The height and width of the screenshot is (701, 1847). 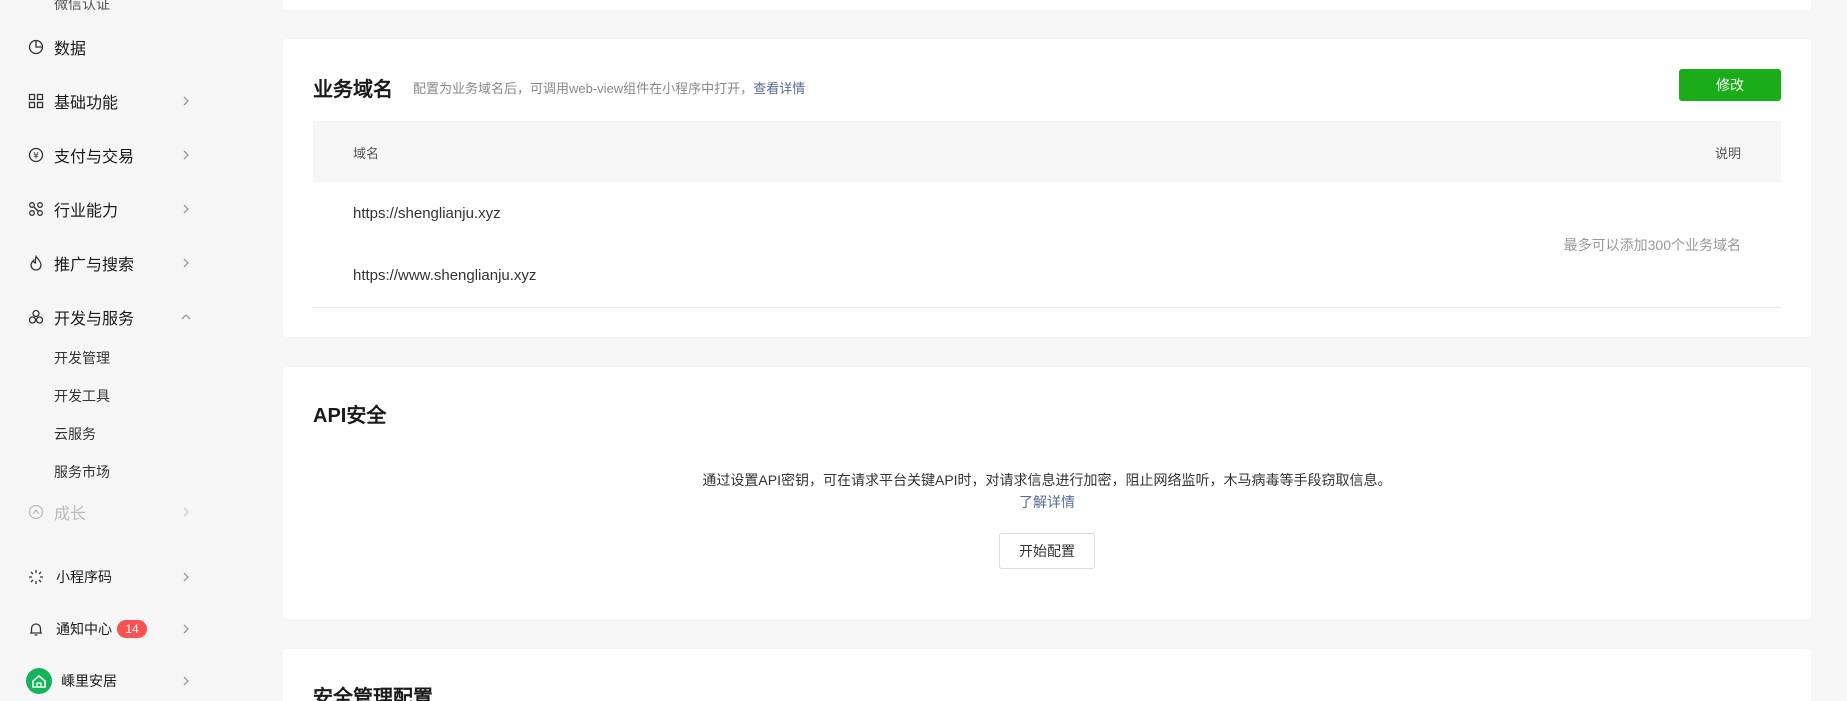 What do you see at coordinates (353, 90) in the screenshot?
I see `section-title: 业务域名` at bounding box center [353, 90].